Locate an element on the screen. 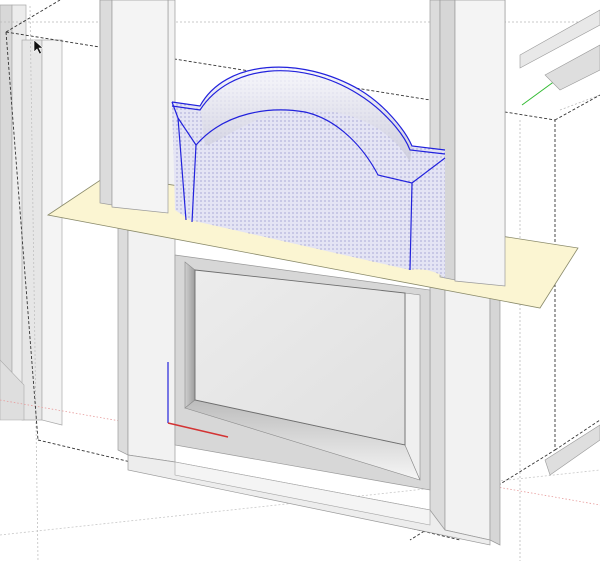 The height and width of the screenshot is (561, 600). pillar-right-face-front is located at coordinates (480, 143).